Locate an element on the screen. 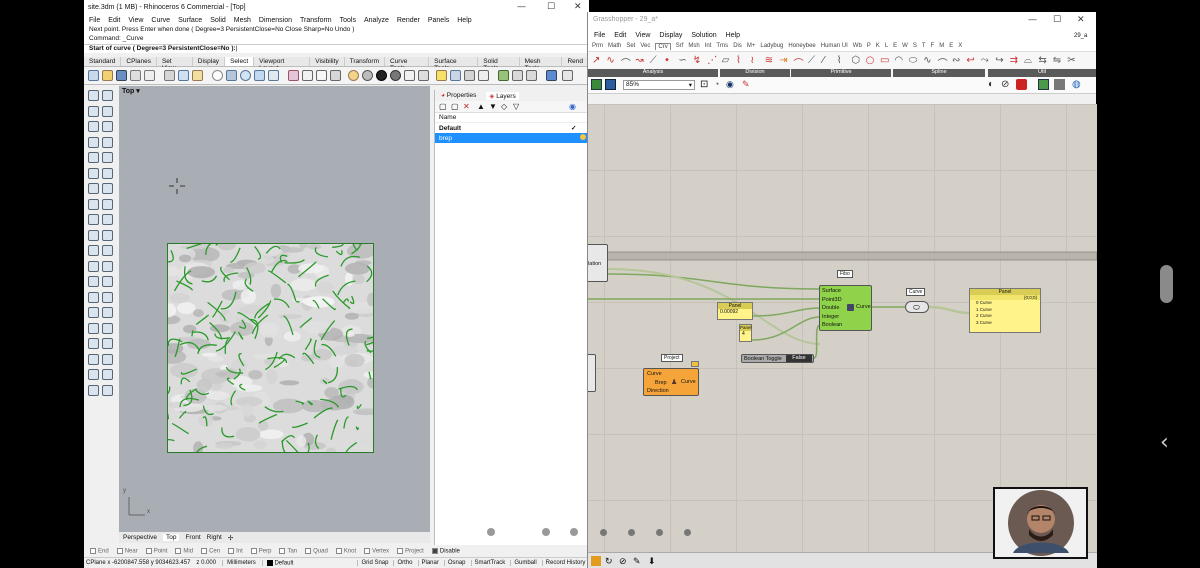 The width and height of the screenshot is (1200, 568). layer-color-swatch is located at coordinates (583, 137).